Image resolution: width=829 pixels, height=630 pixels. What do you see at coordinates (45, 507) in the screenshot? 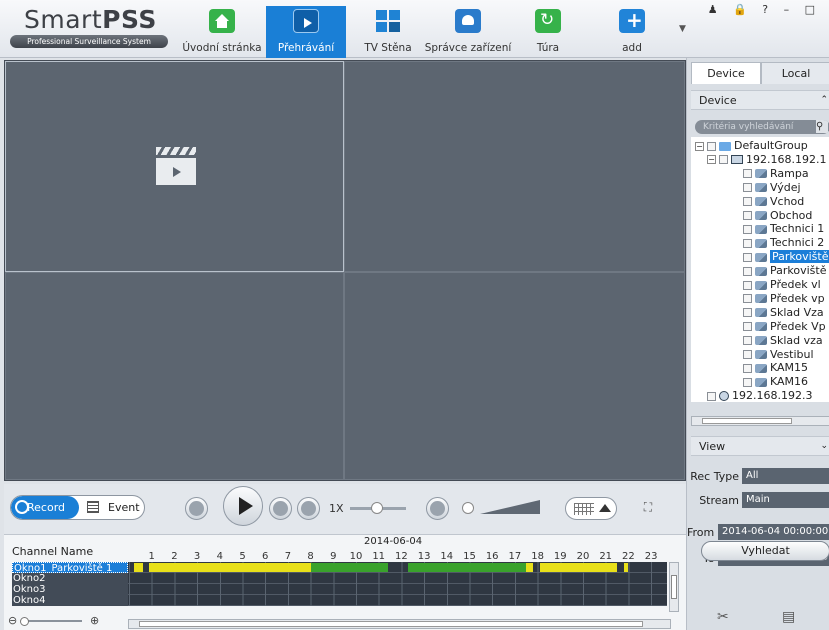
I see `tab-record: Record` at bounding box center [45, 507].